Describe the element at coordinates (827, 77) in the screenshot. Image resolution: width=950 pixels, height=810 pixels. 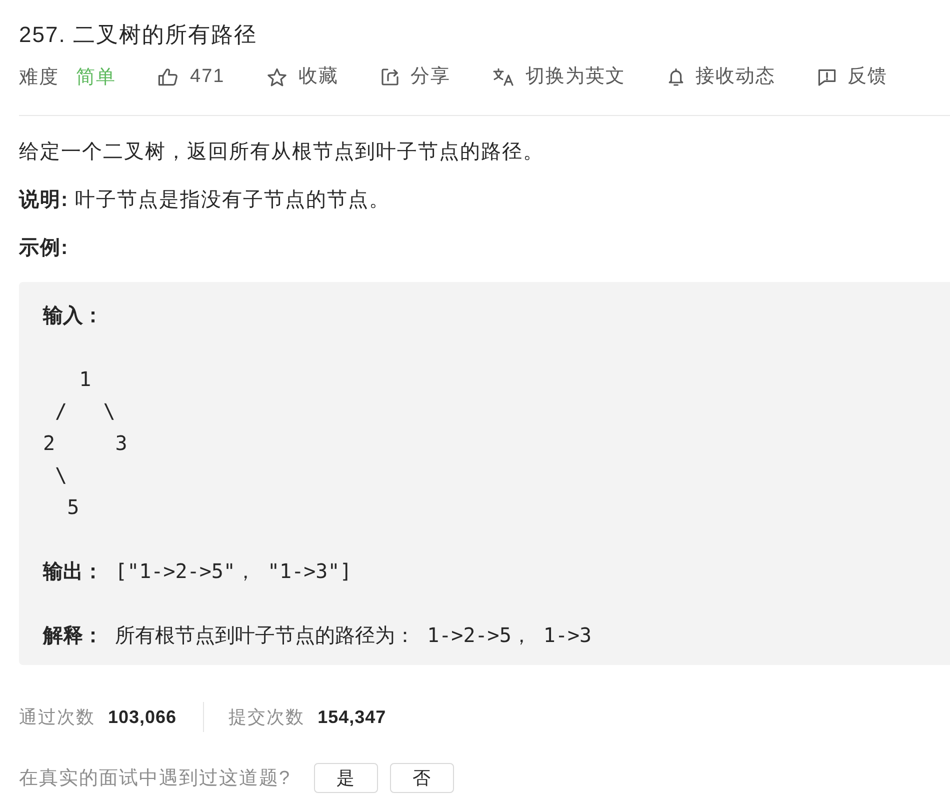
I see `alert-bubble-icon` at that location.